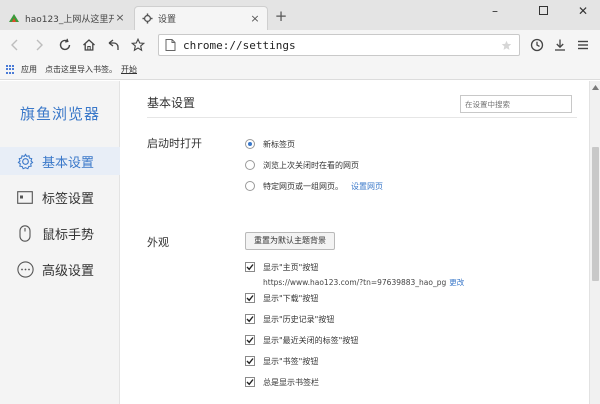 This screenshot has width=600, height=404. I want to click on minimize-icon: –, so click(495, 11).